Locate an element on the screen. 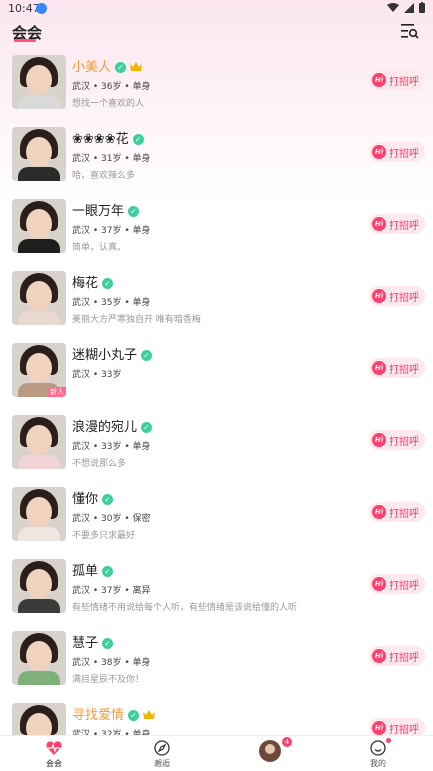  user-list-item: 梅花 ✓ 武汉 • 35岁 • 单身 美丽大方严寒独自开 唯有暗香梅 Hi 打招呼 is located at coordinates (216, 302).